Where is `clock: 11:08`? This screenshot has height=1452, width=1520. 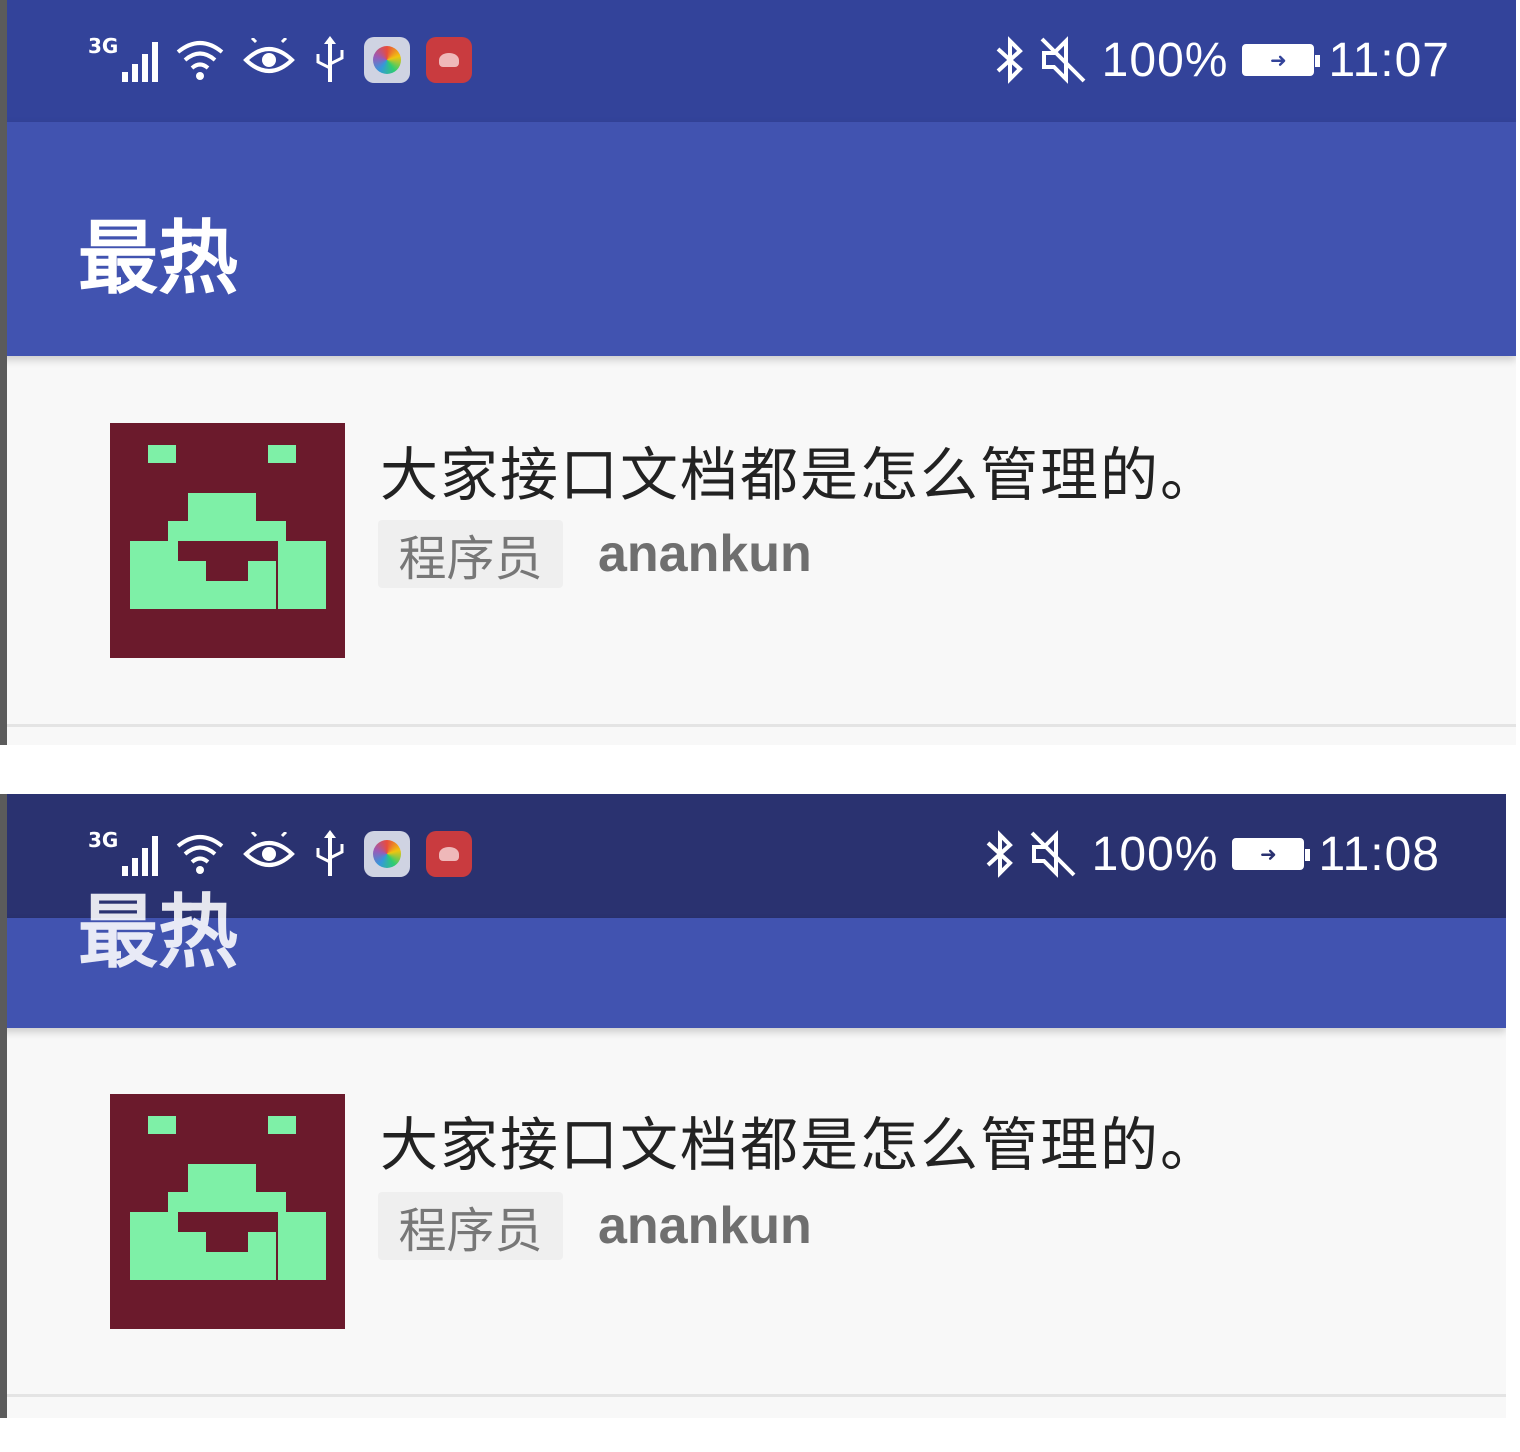
clock: 11:08 is located at coordinates (1379, 854).